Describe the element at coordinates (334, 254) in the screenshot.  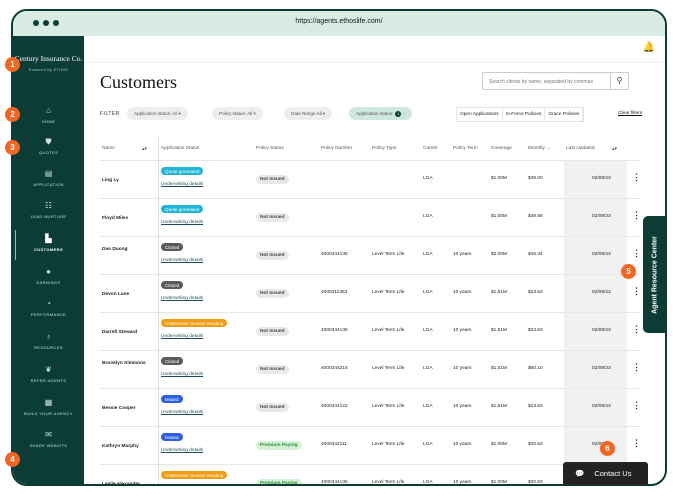
I see `cell-num: 4000344135` at that location.